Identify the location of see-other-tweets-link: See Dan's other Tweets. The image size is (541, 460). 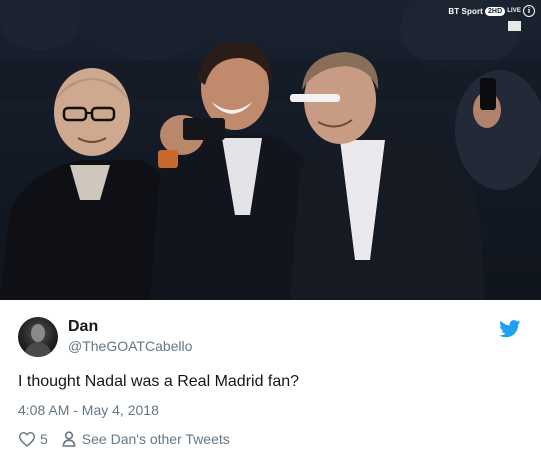
(146, 439).